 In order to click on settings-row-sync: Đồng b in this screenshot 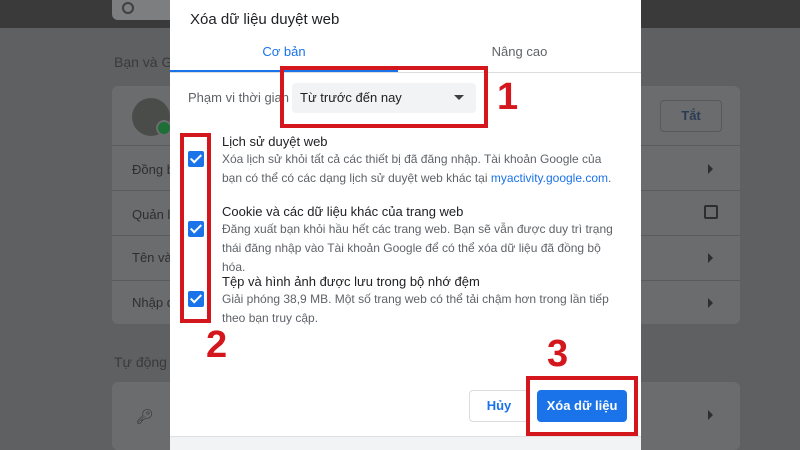, I will do `click(153, 169)`.